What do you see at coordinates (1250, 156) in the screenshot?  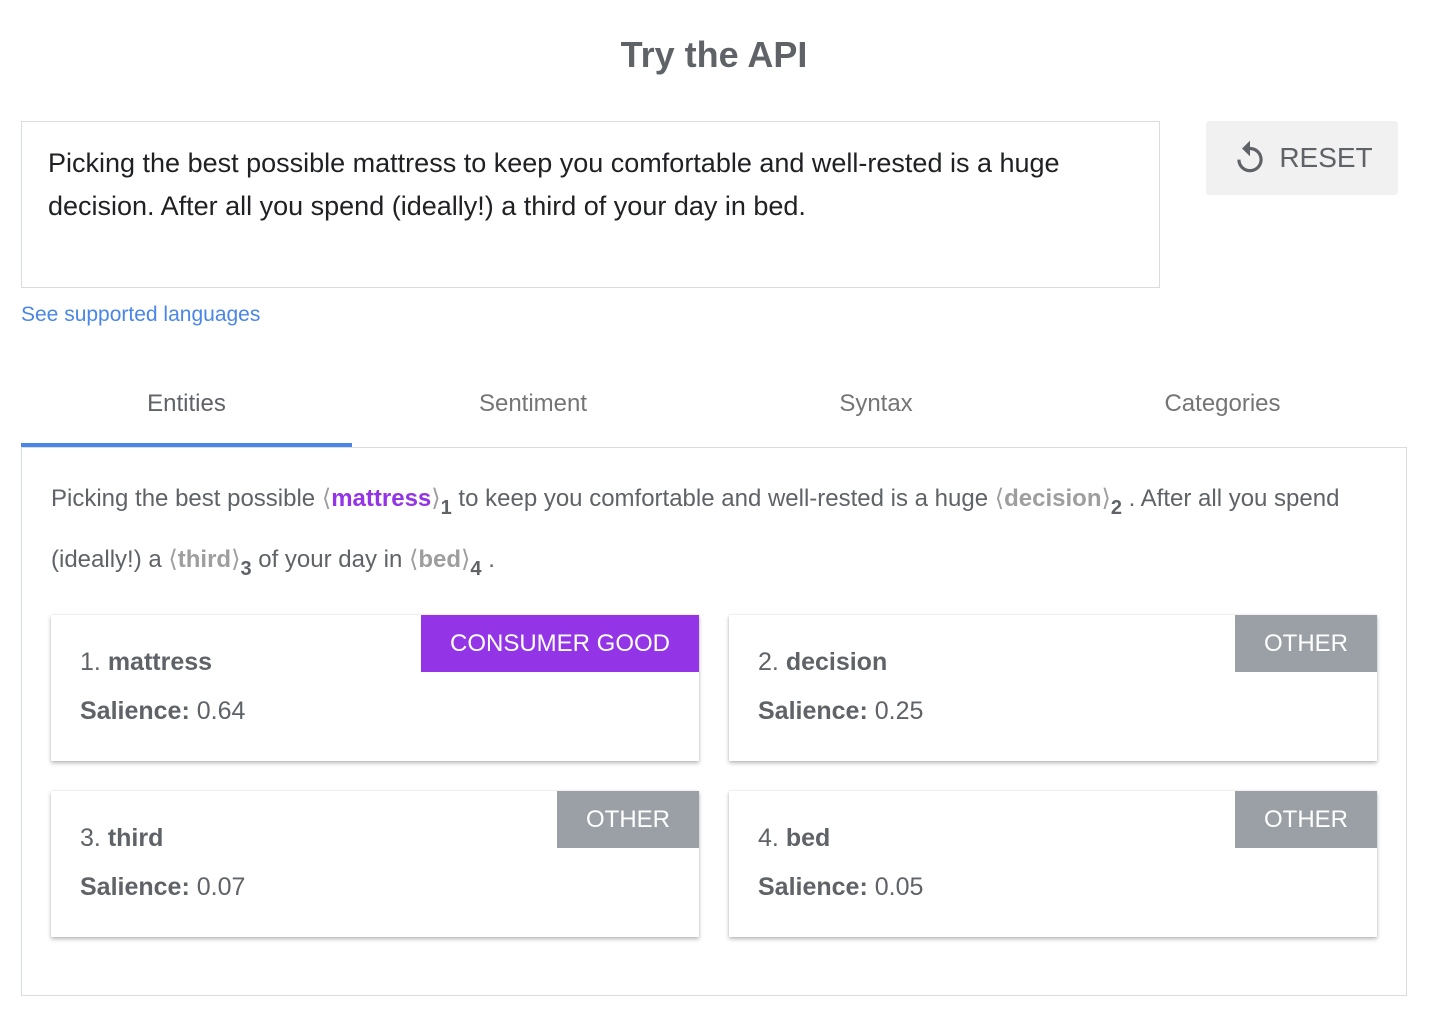 I see `refresh-icon` at bounding box center [1250, 156].